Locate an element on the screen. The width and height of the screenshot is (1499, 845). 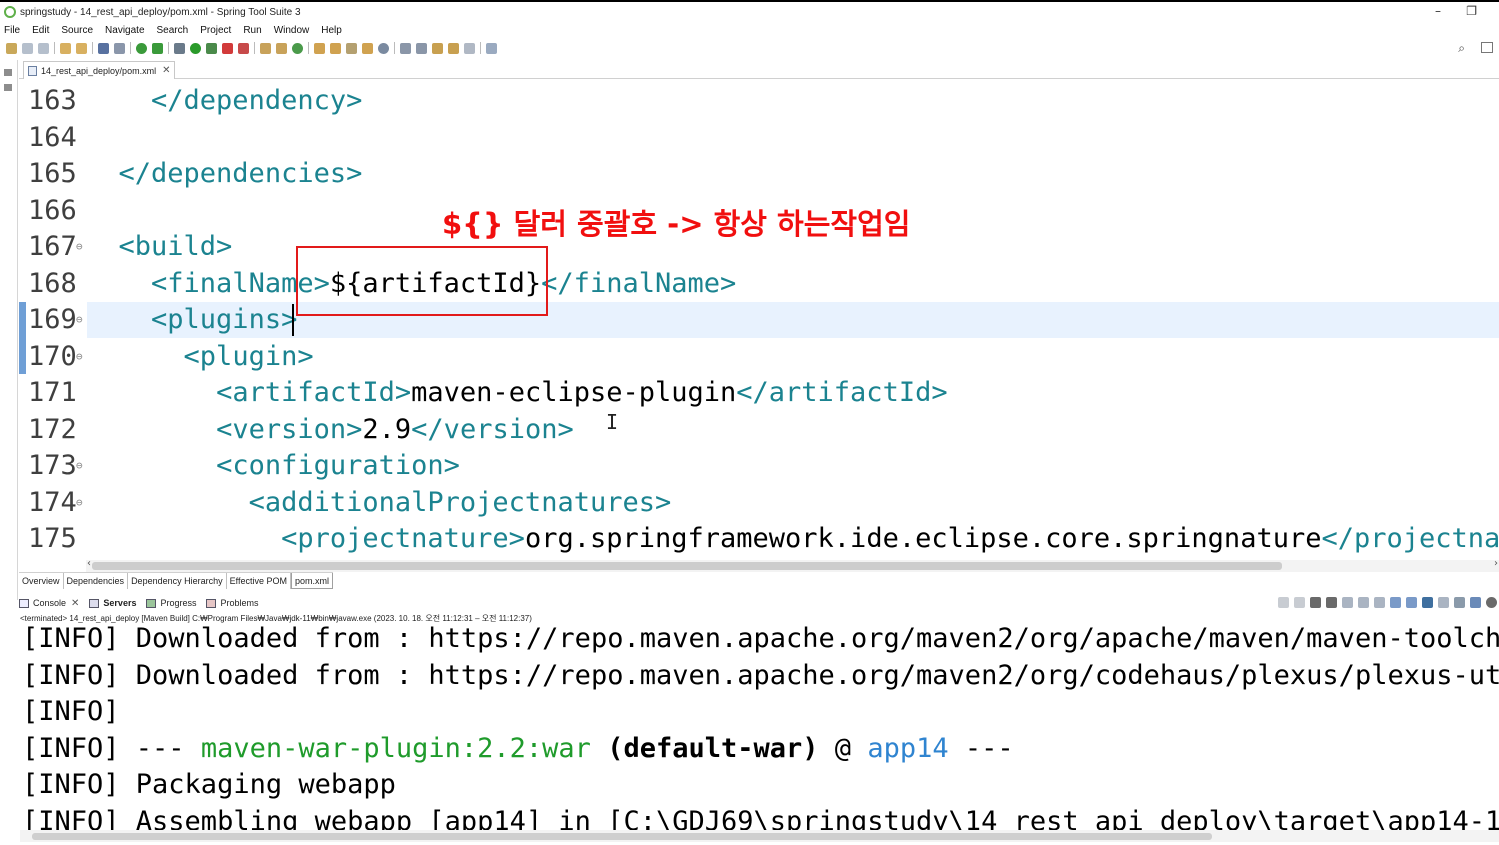
console-line: [INFO] is located at coordinates (71, 711).